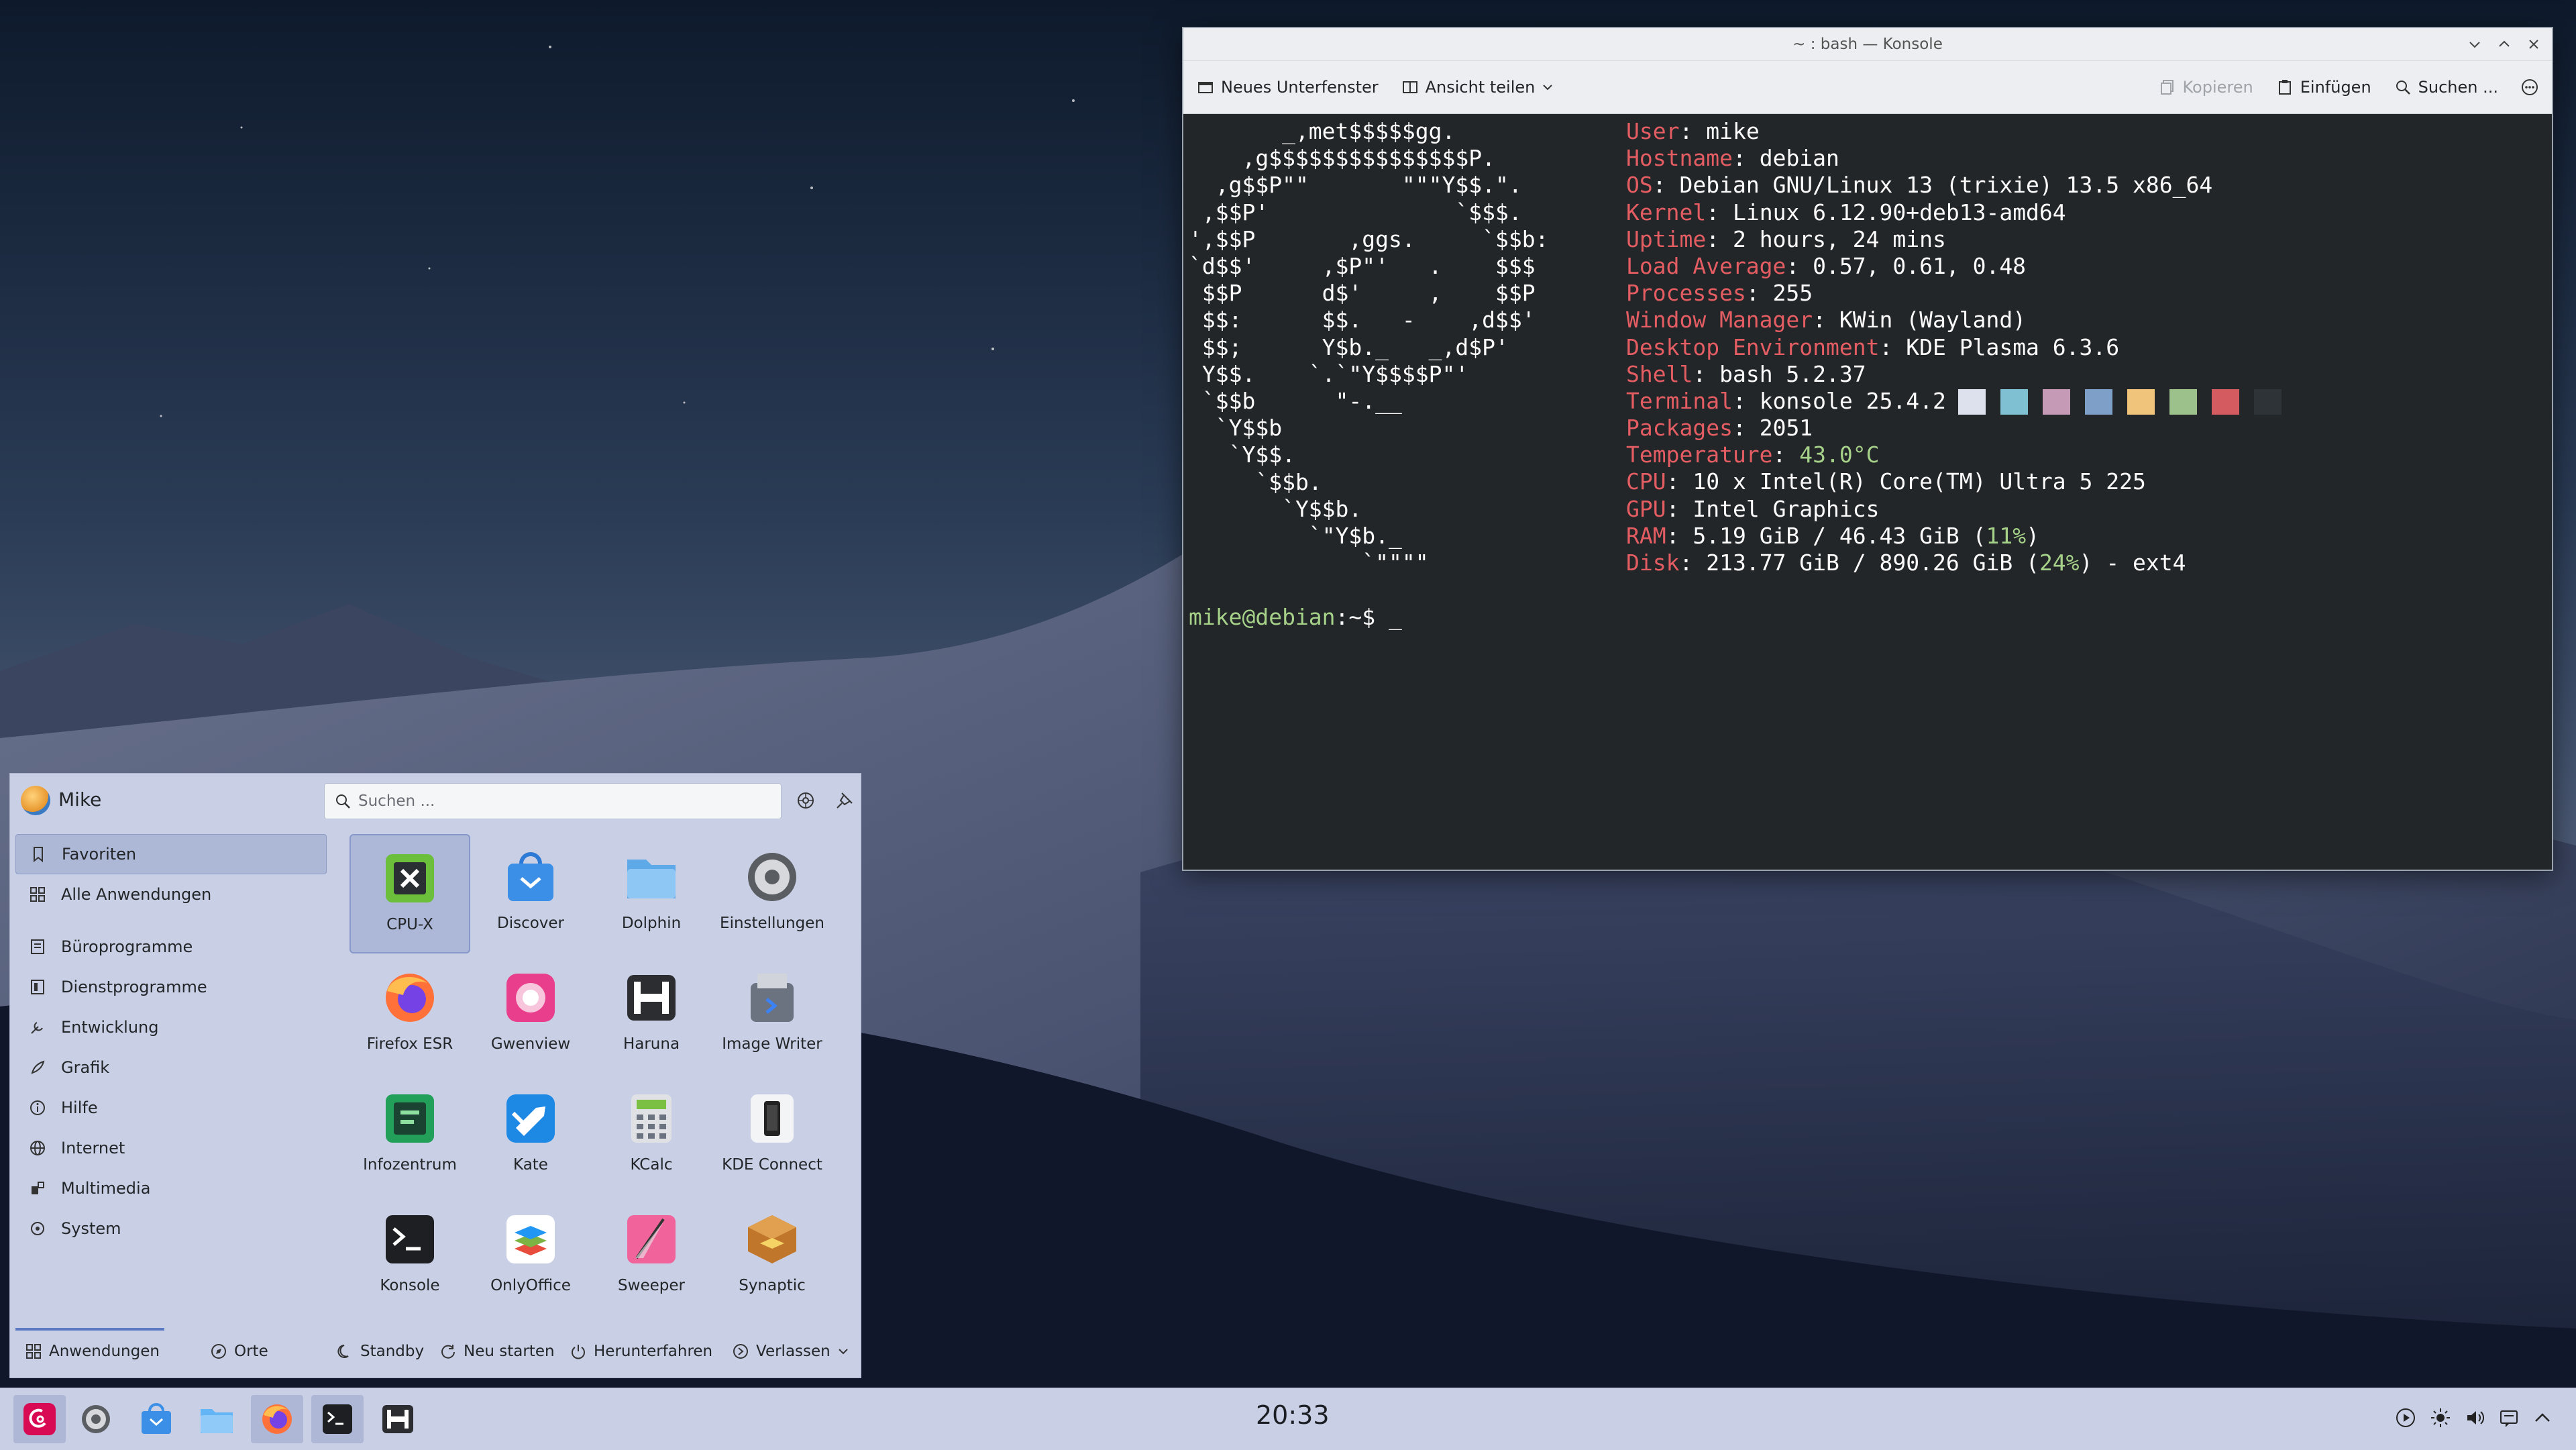  I want to click on app-label: Einstellungen, so click(772, 923).